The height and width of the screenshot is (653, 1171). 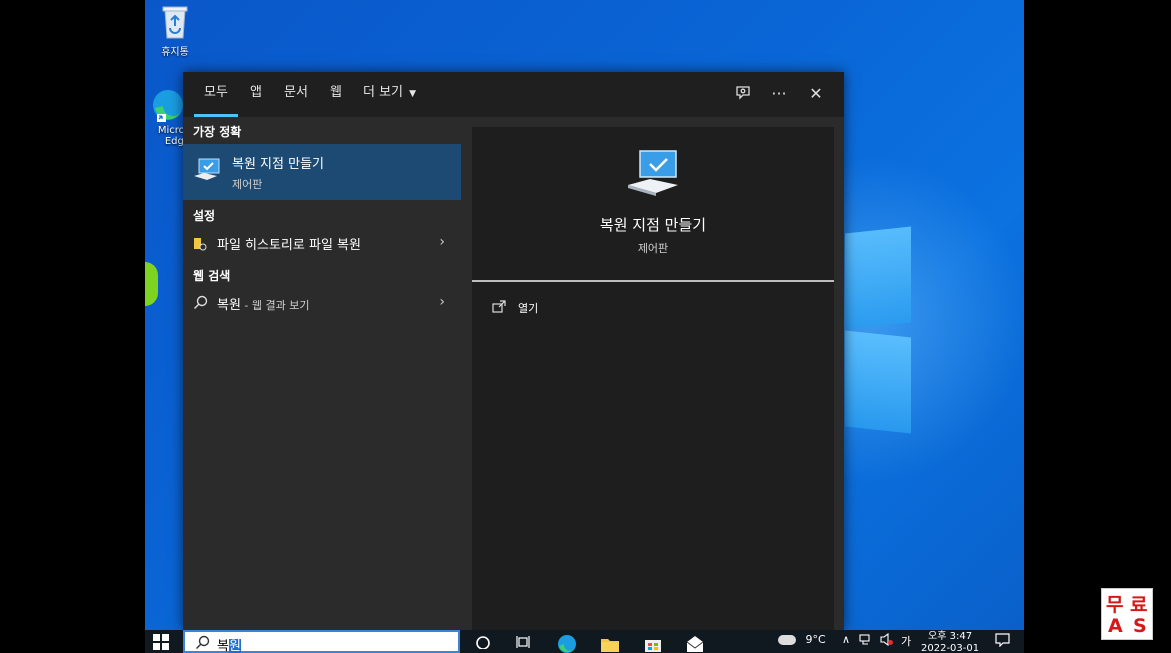 I want to click on windows-wallpaper-logo, so click(x=878, y=330).